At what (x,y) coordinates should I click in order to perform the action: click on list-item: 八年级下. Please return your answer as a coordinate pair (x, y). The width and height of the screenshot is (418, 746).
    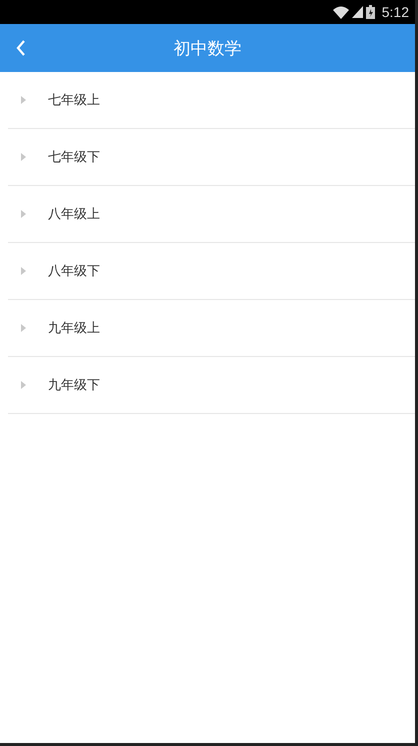
    Looking at the image, I should click on (211, 271).